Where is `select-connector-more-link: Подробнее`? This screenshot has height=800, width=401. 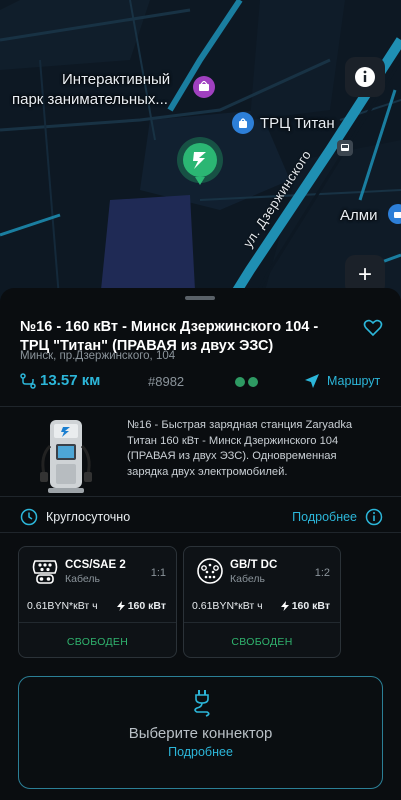
select-connector-more-link: Подробнее is located at coordinates (200, 752).